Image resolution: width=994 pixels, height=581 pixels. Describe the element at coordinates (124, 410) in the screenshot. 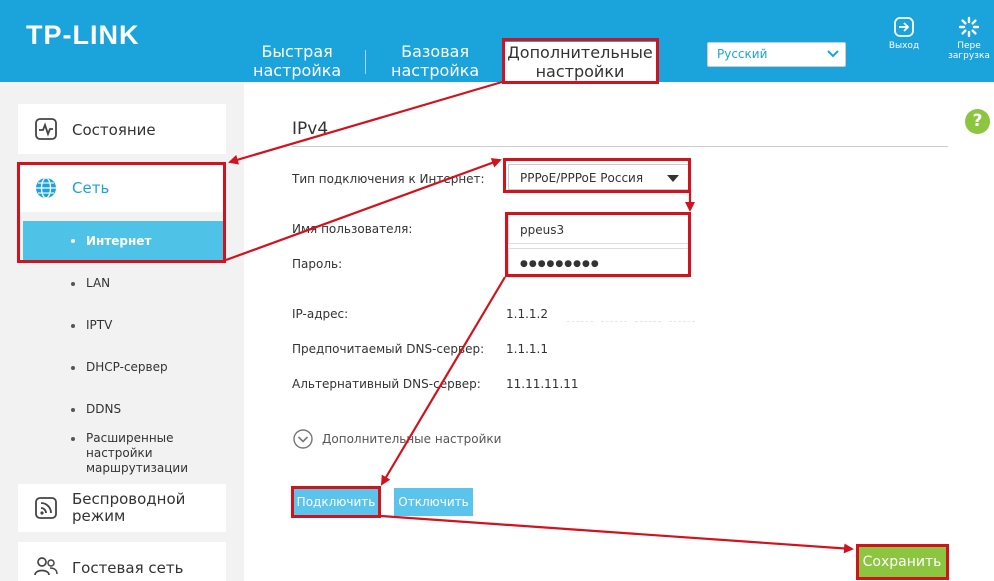

I see `sidebar-subitem-ddns: DDNS` at that location.